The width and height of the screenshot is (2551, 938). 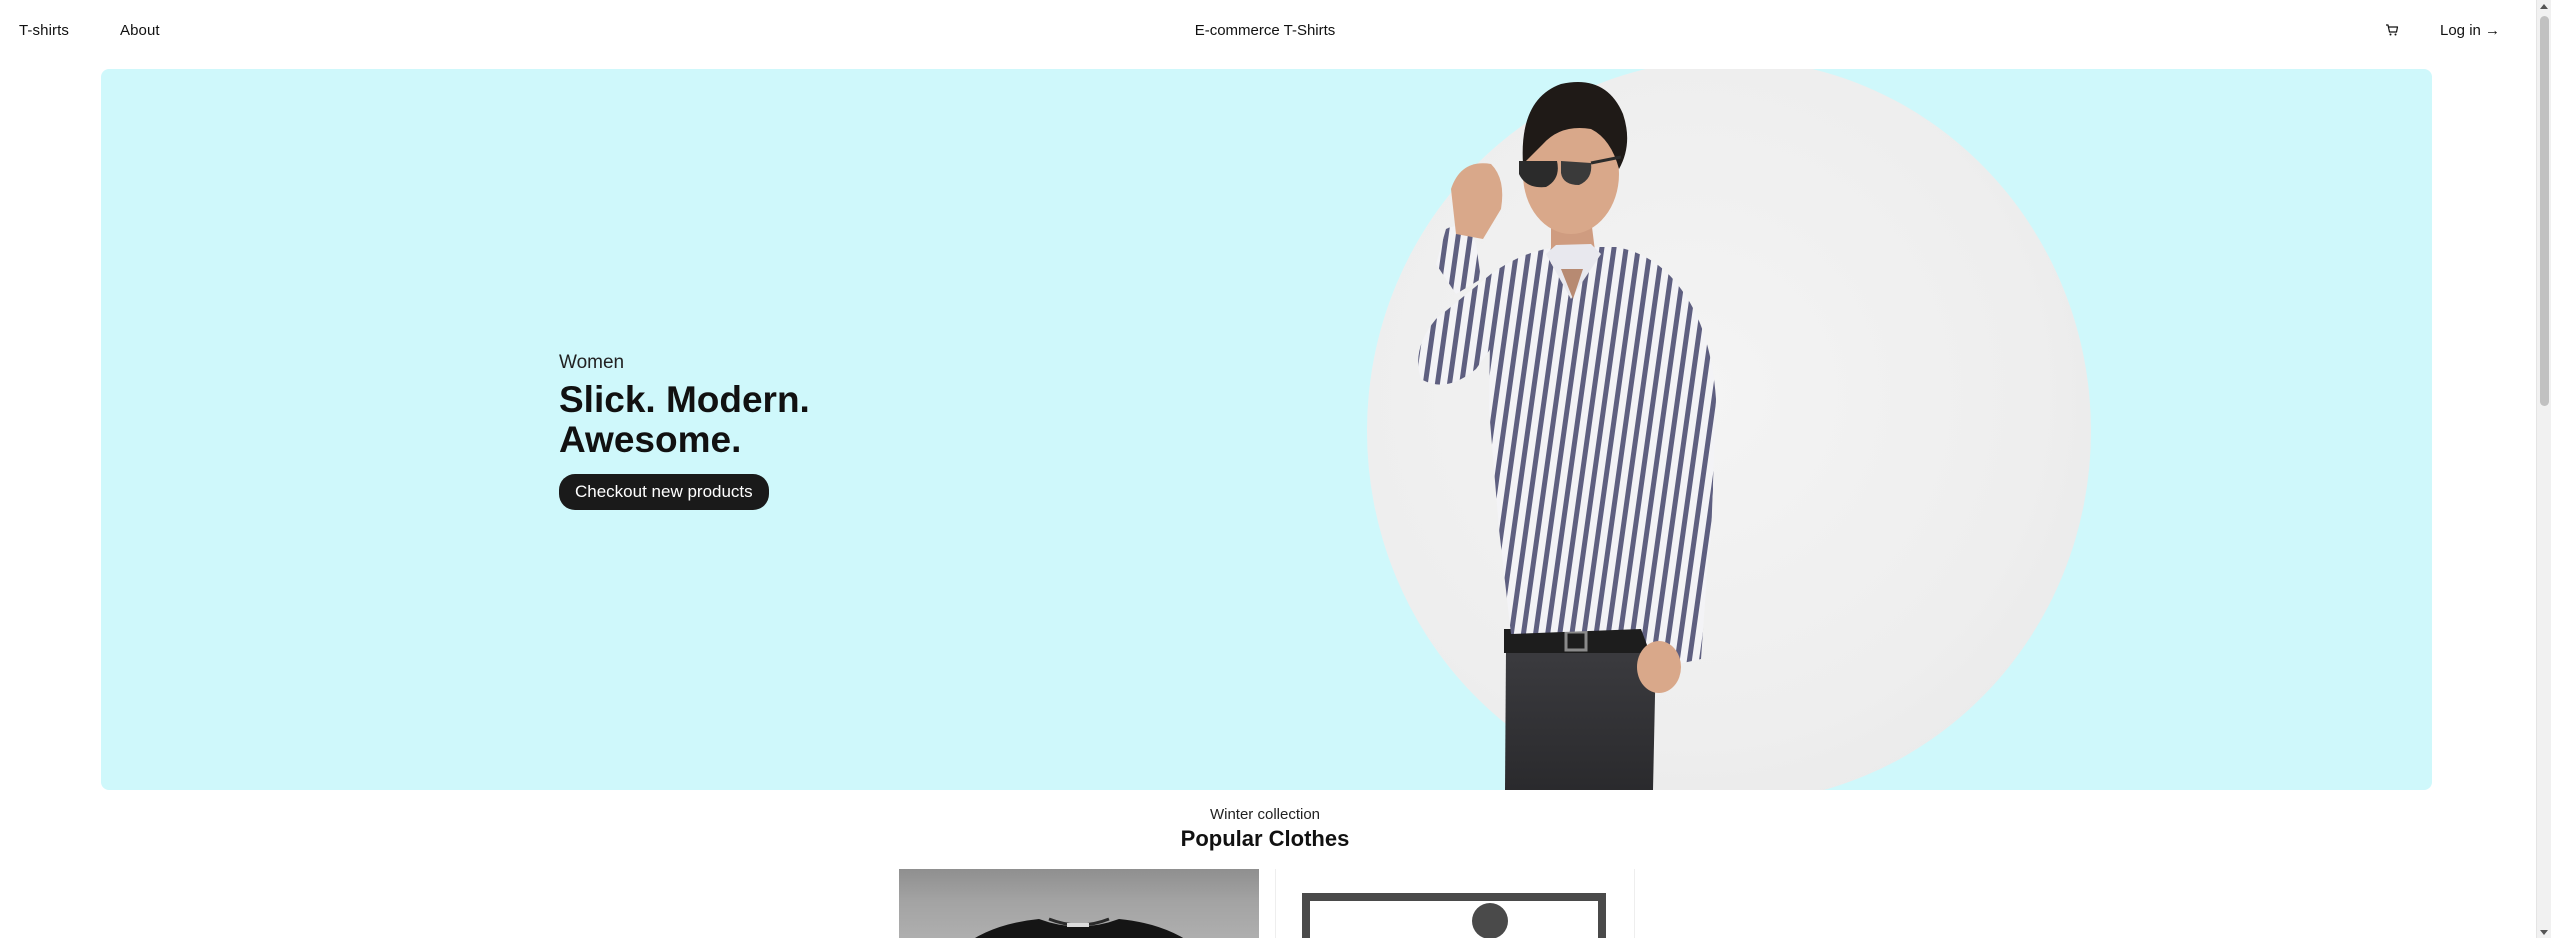 What do you see at coordinates (1454, 915) in the screenshot?
I see `product-image-placeholder` at bounding box center [1454, 915].